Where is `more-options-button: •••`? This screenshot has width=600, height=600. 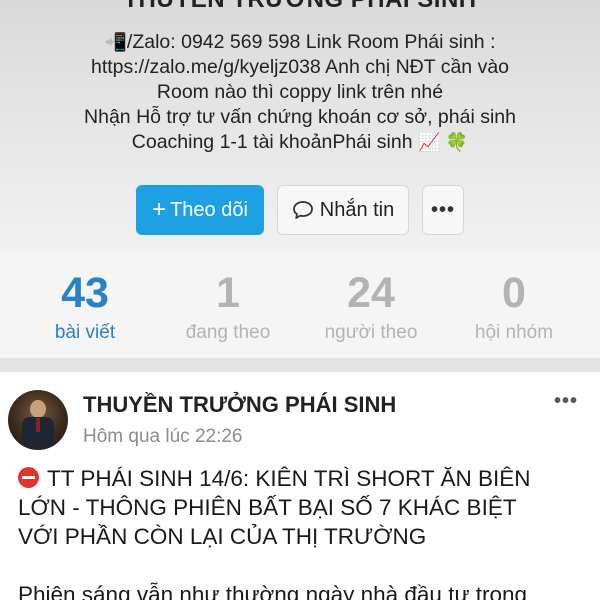 more-options-button: ••• is located at coordinates (443, 210).